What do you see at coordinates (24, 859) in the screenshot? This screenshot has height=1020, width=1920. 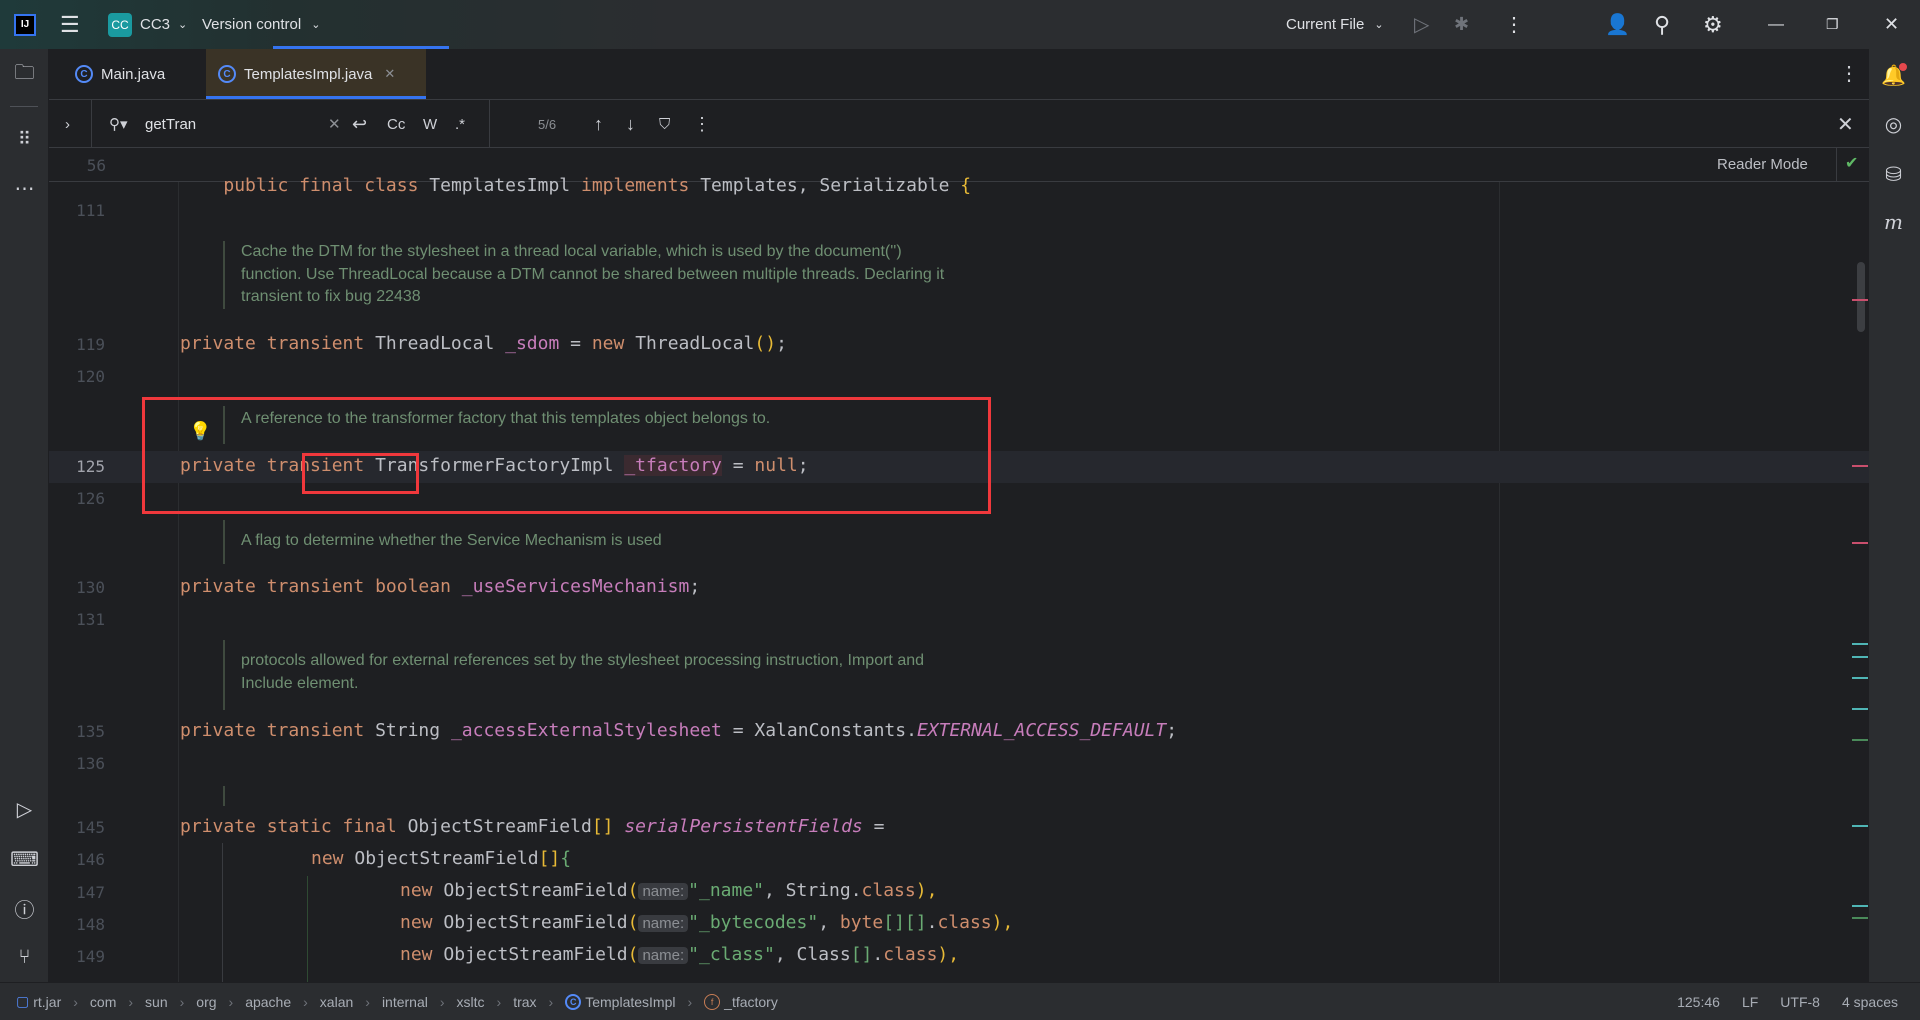 I see `terminal-icon: ⌨` at bounding box center [24, 859].